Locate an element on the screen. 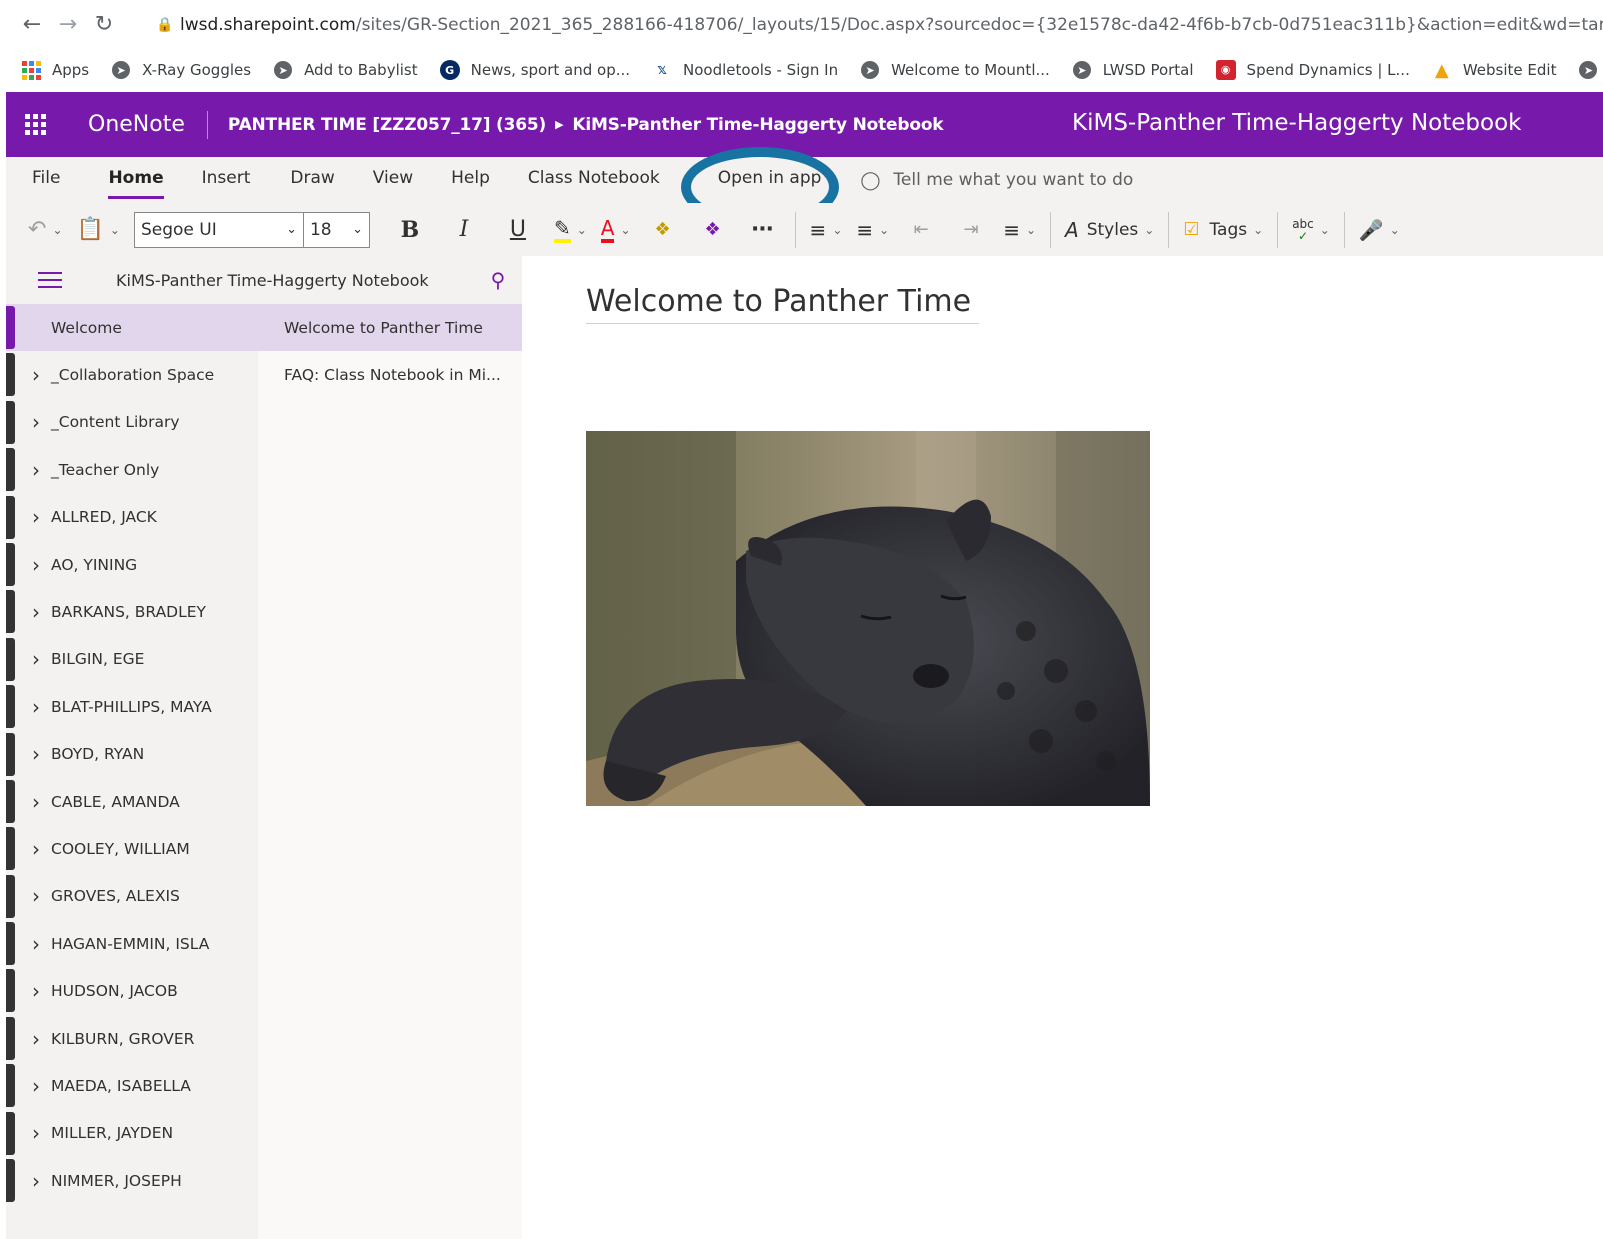  bookmark-noodletools: 𝕩 Noodletools - Sign In is located at coordinates (744, 70).